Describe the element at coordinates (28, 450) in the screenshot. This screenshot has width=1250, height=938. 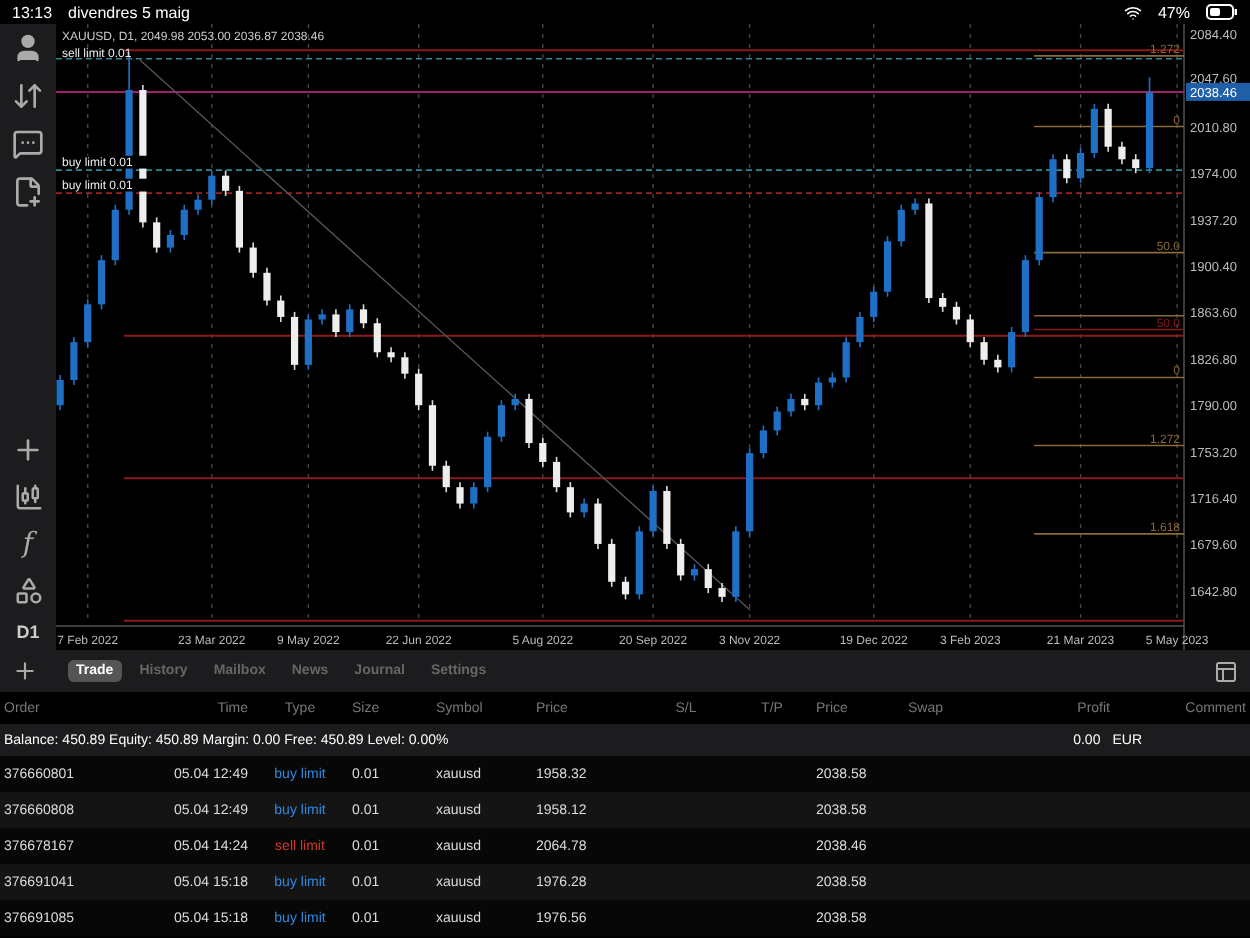
I see `crosshair-icon` at that location.